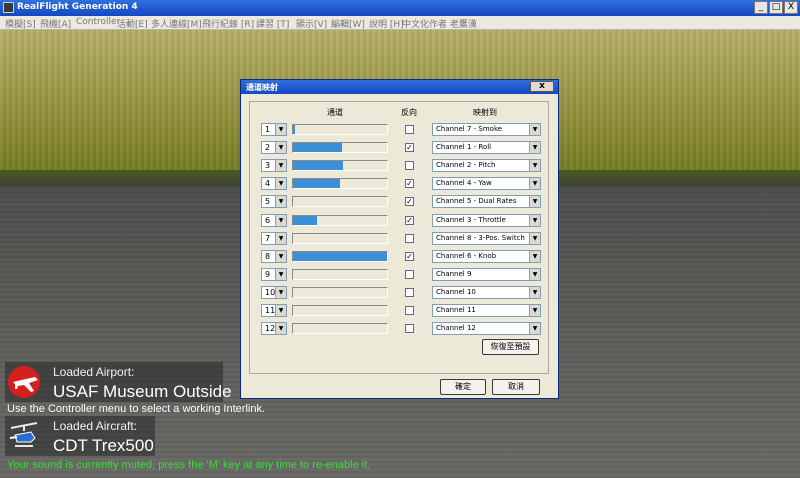 This screenshot has height=478, width=800. Describe the element at coordinates (55, 23) in the screenshot. I see `menu-aircraft: 飛機[A]` at that location.